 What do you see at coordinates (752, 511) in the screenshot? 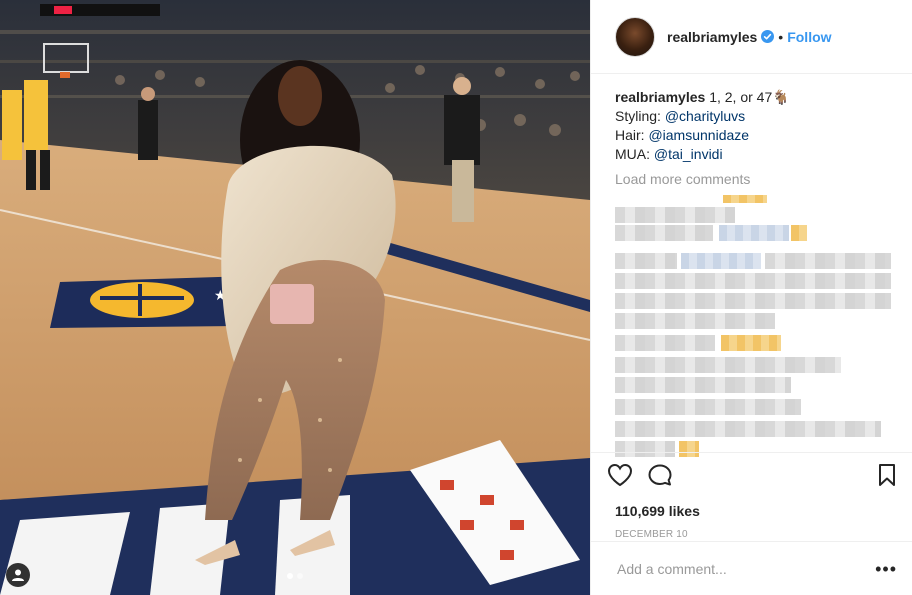
I see `likes-count: 110,699 likes` at bounding box center [752, 511].